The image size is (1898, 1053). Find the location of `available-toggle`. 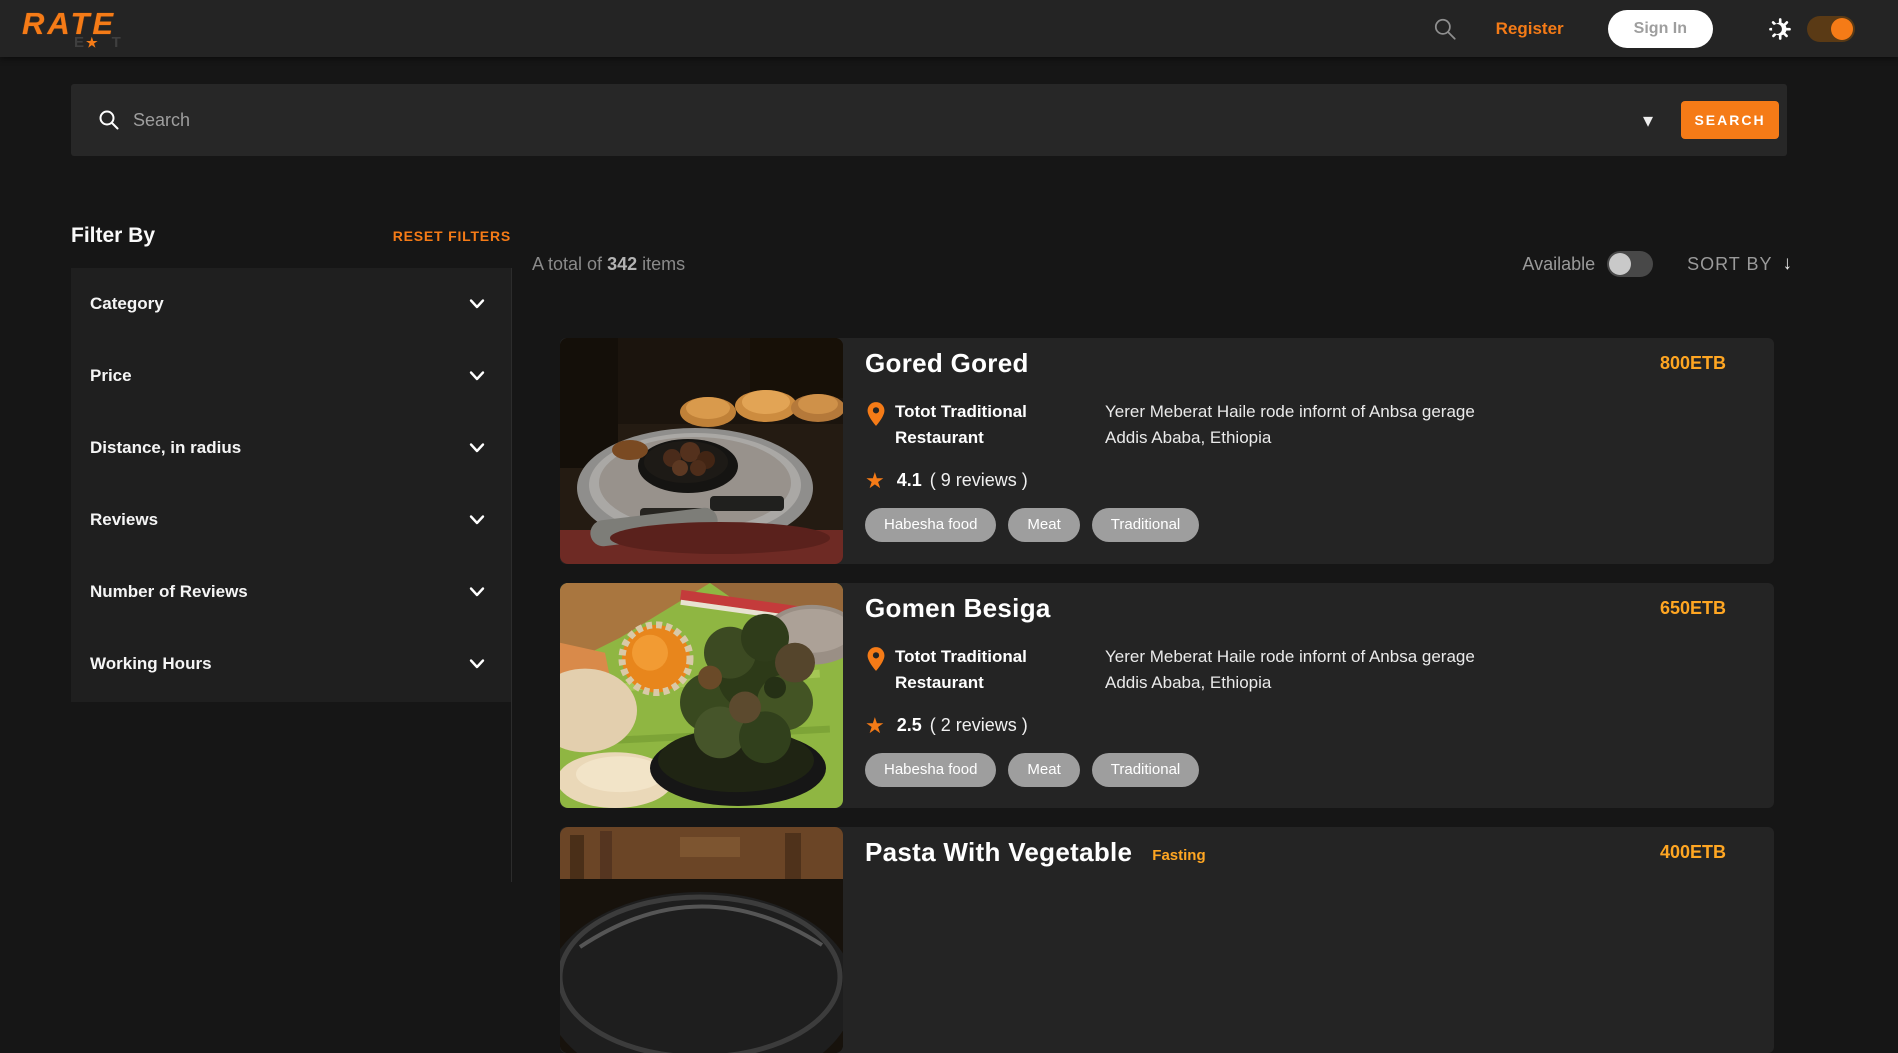

available-toggle is located at coordinates (1630, 264).